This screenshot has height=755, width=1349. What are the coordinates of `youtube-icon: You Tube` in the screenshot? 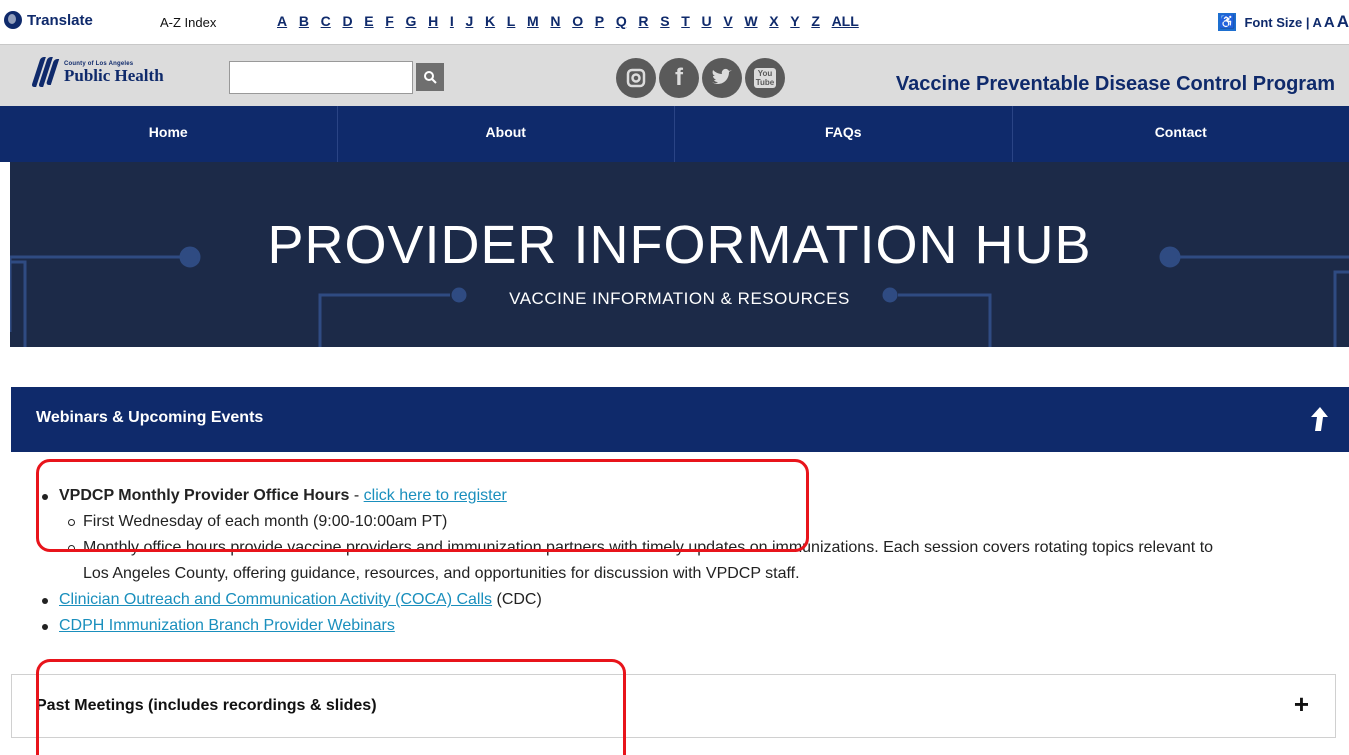 It's located at (765, 78).